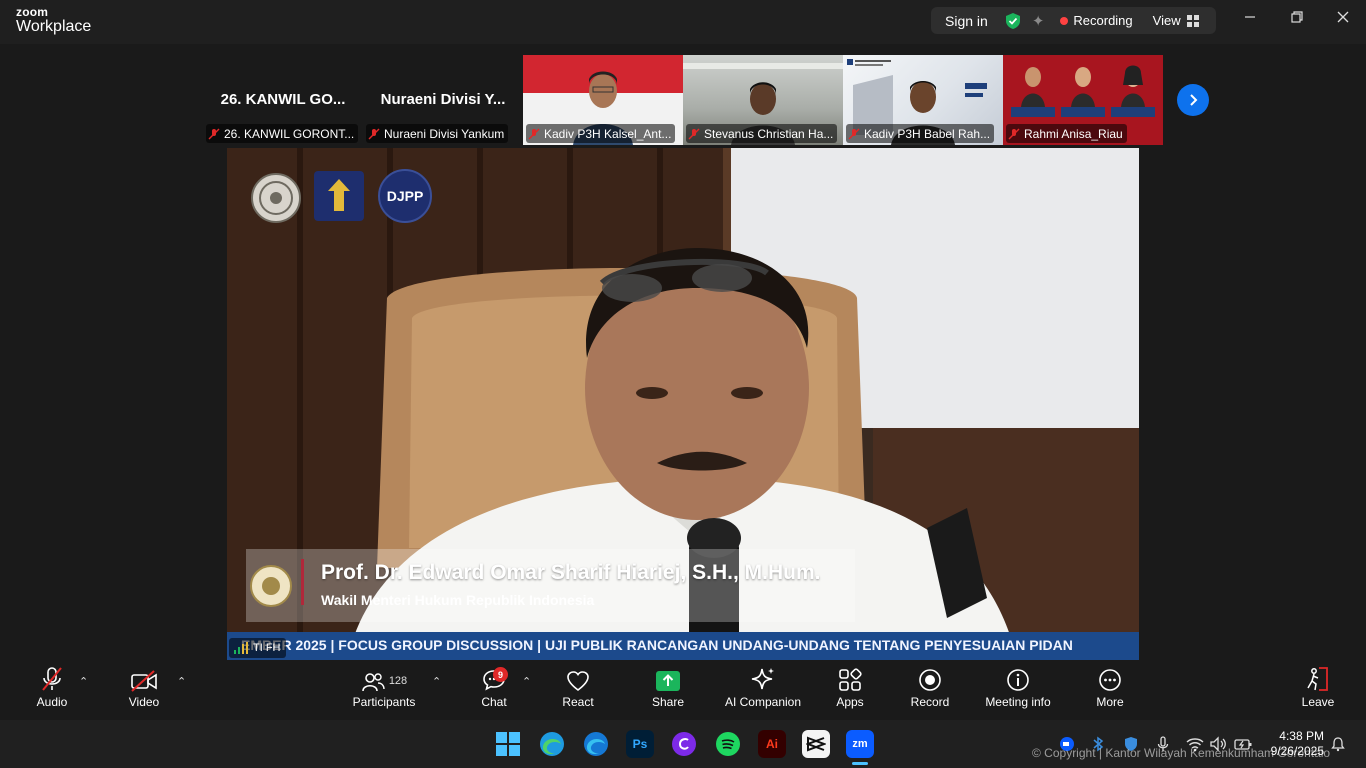  I want to click on view-button: View, so click(1176, 20).